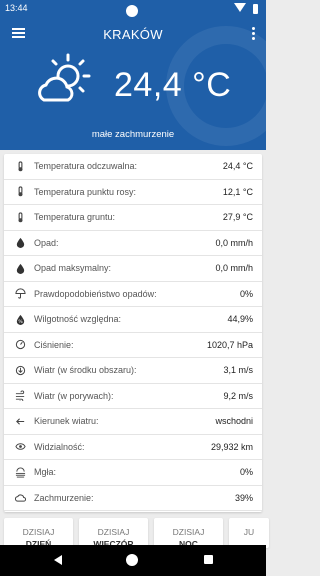 This screenshot has width=320, height=576. Describe the element at coordinates (133, 320) in the screenshot. I see `detail-row: % Wilgotność względna: 44,9%` at that location.